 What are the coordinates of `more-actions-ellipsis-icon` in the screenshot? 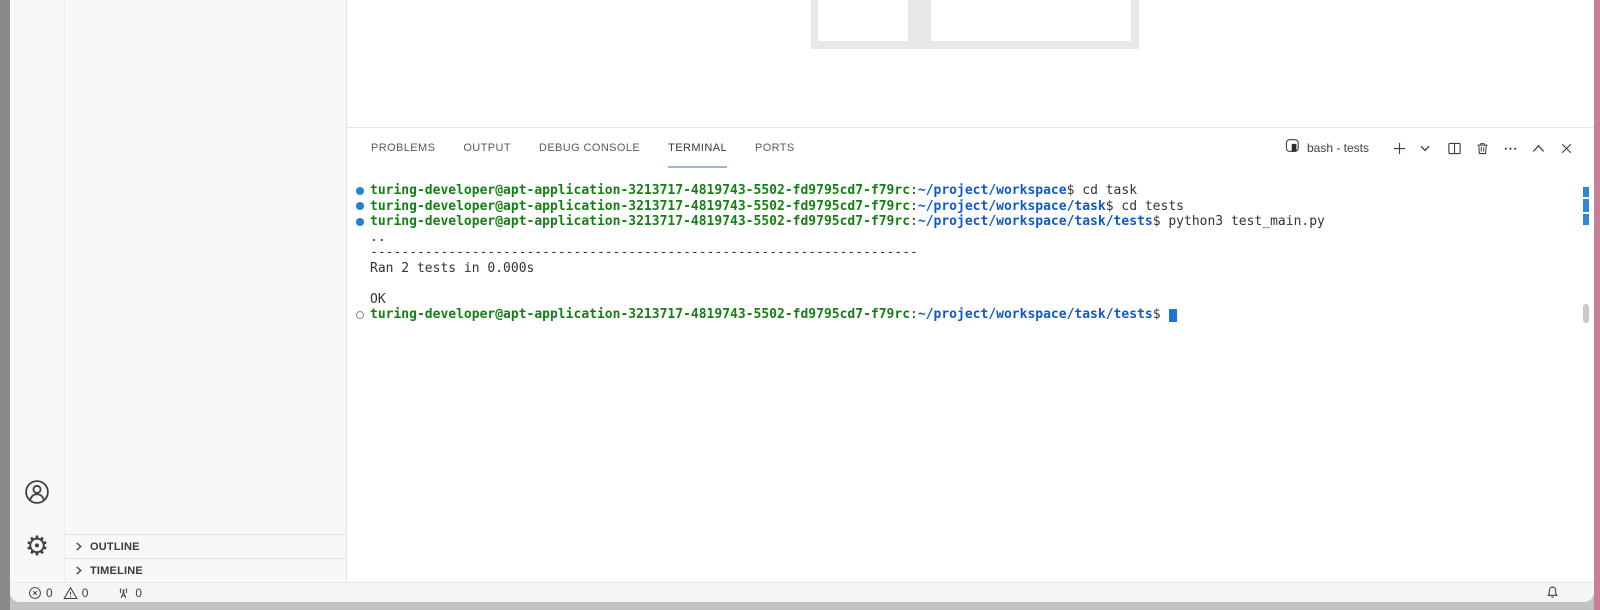 It's located at (1510, 148).